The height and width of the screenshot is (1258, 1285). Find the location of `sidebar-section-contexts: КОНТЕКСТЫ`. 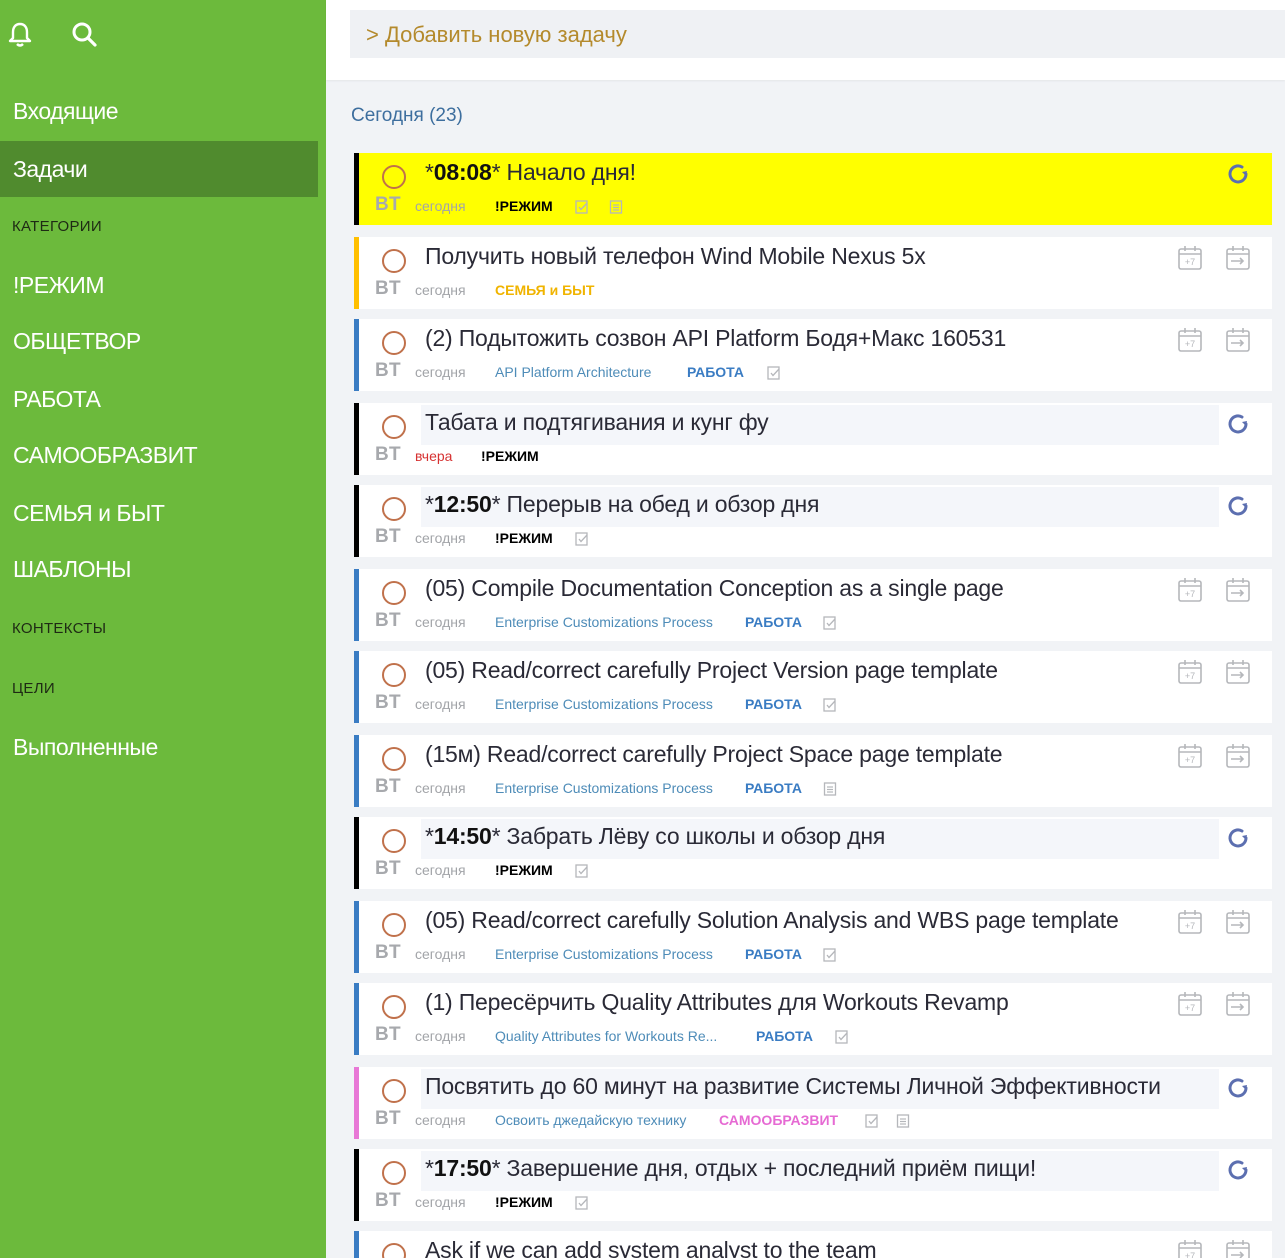

sidebar-section-contexts: КОНТЕКСТЫ is located at coordinates (59, 628).